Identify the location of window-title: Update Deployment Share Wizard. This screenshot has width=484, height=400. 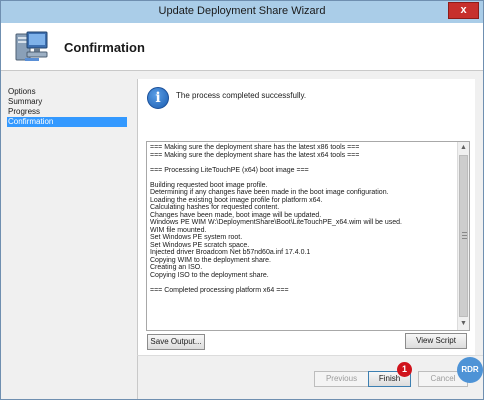
(242, 11).